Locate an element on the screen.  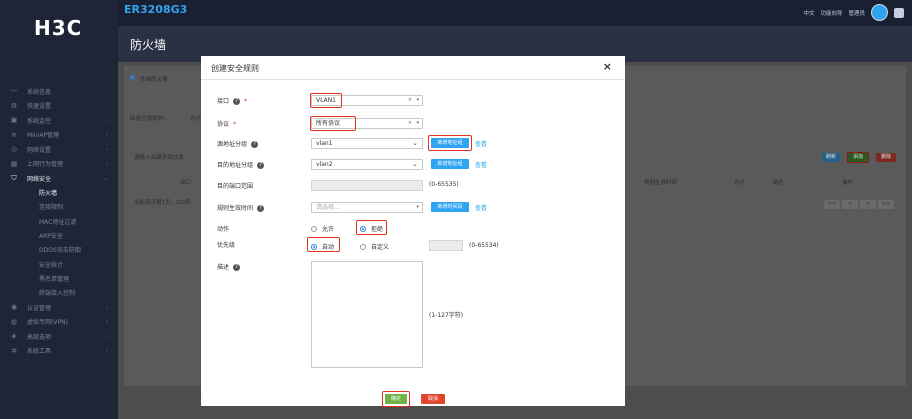
view-src-group-link: 查看 is located at coordinates (481, 143).